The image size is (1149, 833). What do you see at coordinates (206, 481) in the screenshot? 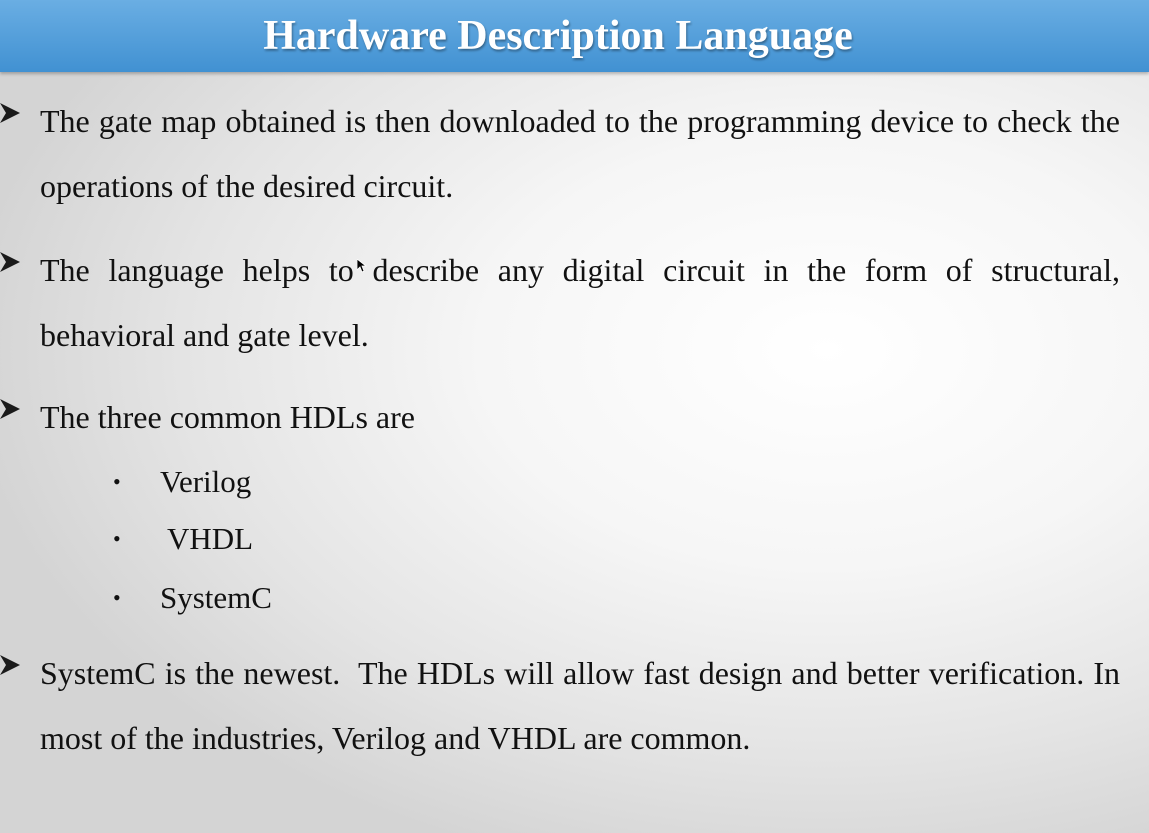
I see `sub-bullet-text: Verilog` at bounding box center [206, 481].